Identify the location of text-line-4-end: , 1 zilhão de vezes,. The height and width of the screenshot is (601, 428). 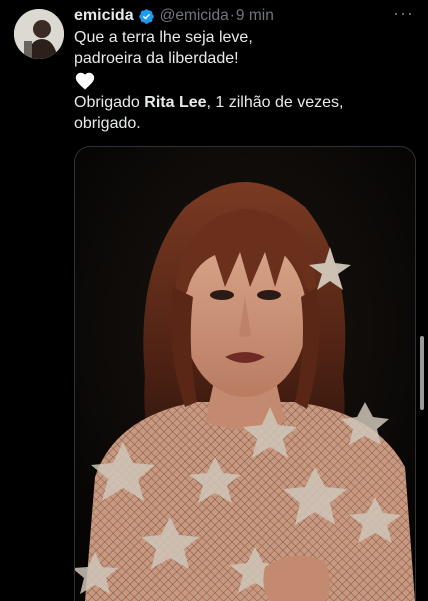
(275, 102).